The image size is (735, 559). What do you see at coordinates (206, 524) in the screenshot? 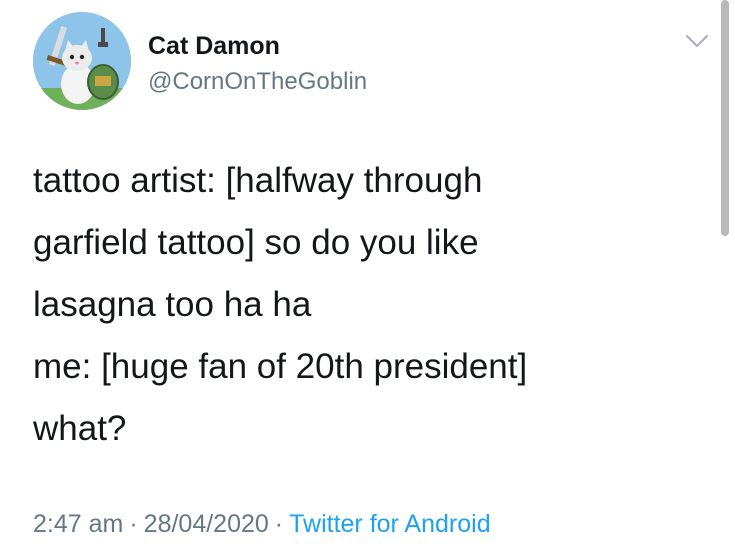
I see `tweet-date: 28/04/2020` at bounding box center [206, 524].